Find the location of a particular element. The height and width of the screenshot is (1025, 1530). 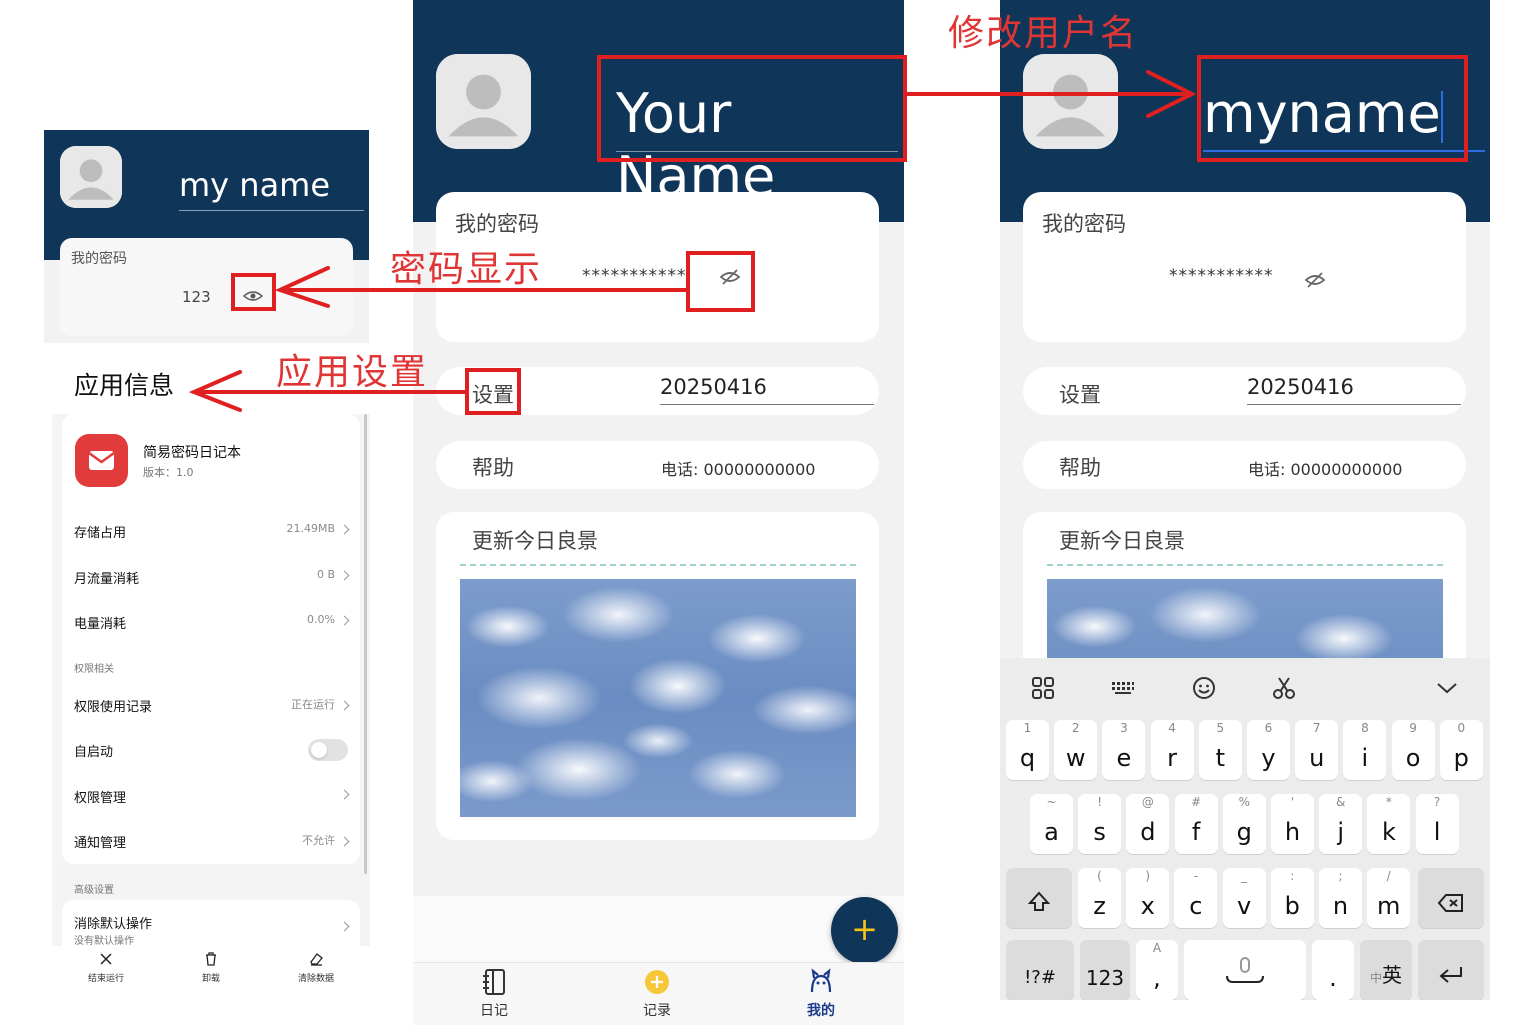

arrow-rename is located at coordinates (1051, 94).